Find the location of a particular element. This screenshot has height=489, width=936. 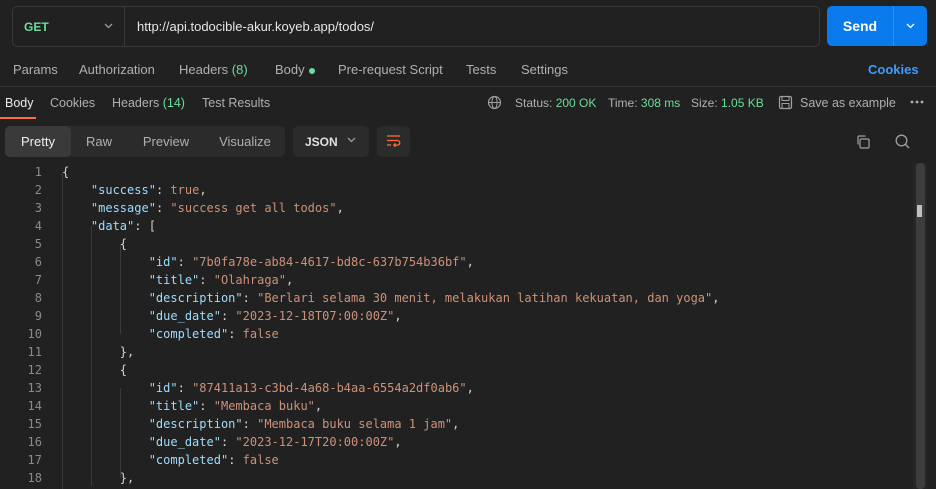

code-line: 1{ is located at coordinates (456, 172).